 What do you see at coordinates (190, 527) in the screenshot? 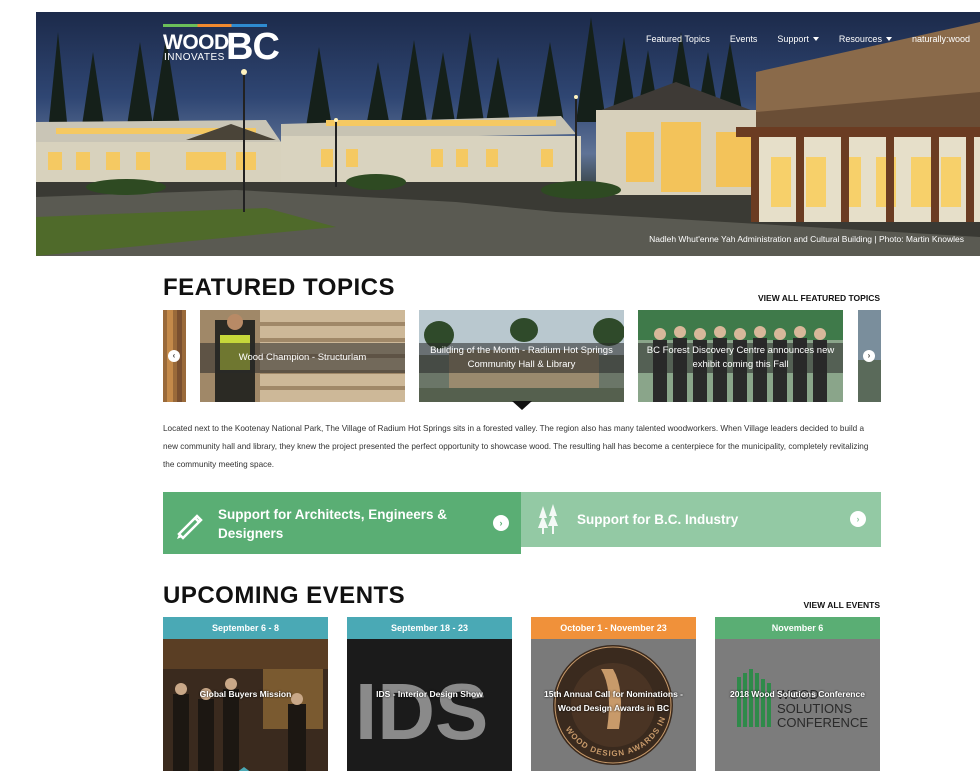
I see `pencil-icon` at bounding box center [190, 527].